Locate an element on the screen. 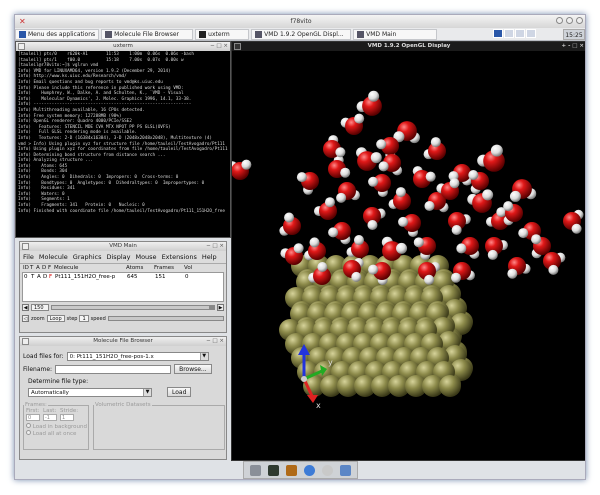 Image resolution: width=600 pixels, height=495 pixels. menu-display: Display is located at coordinates (119, 257).